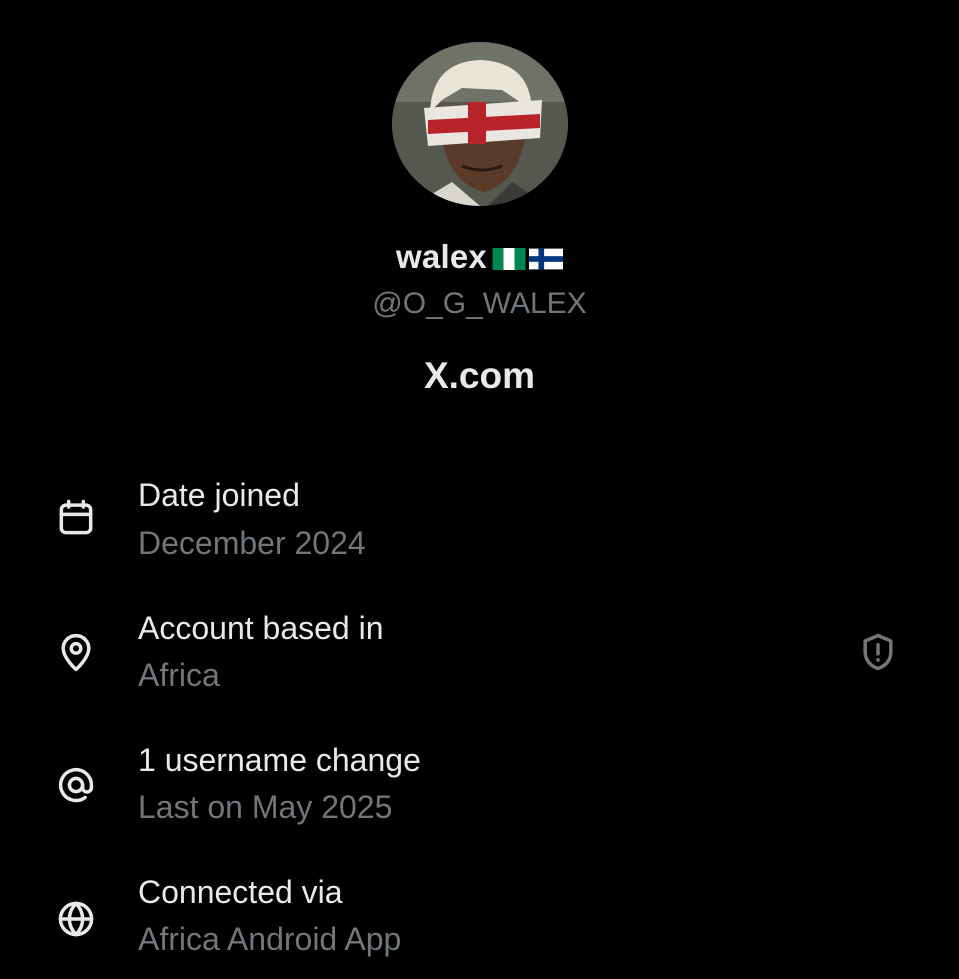 The height and width of the screenshot is (979, 959). I want to click on info-value: Africa Android App, so click(270, 939).